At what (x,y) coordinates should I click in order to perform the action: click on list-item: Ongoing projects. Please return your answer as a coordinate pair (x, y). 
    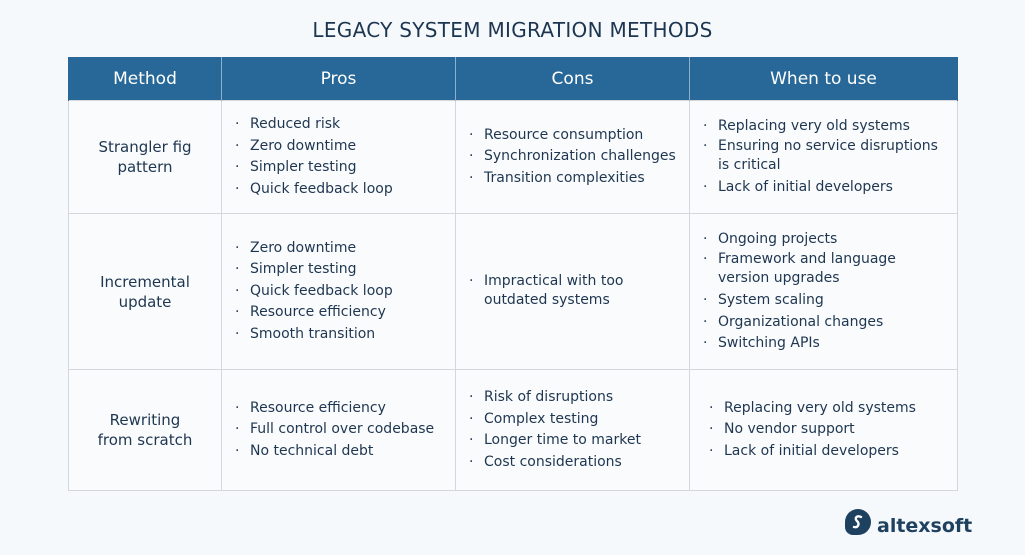
    Looking at the image, I should click on (827, 240).